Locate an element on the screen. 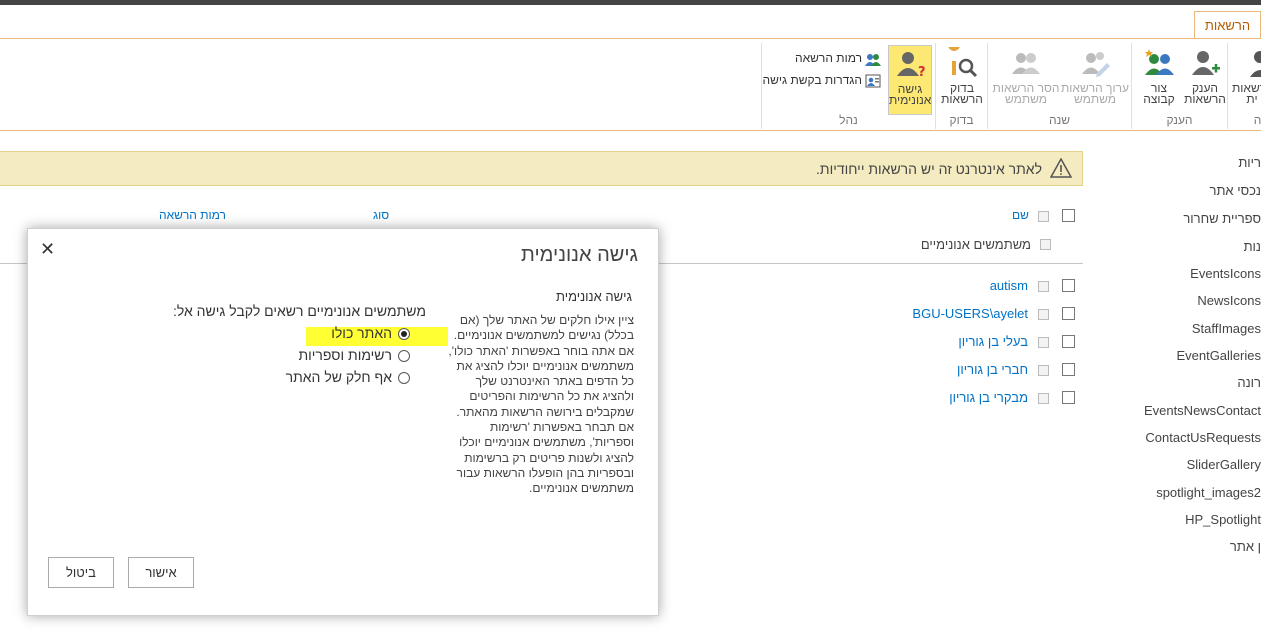 The height and width of the screenshot is (640, 1261). nav-item: ContactUsRequests is located at coordinates (1203, 437).